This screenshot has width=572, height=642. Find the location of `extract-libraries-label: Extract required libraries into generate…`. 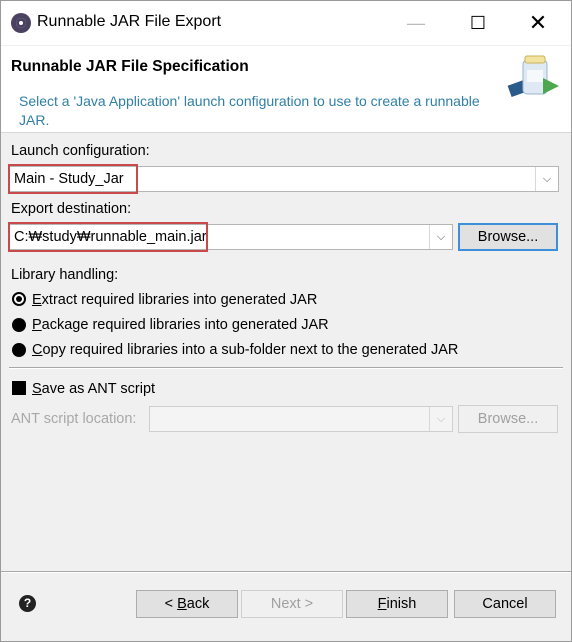

extract-libraries-label: Extract required libraries into generate… is located at coordinates (174, 300).